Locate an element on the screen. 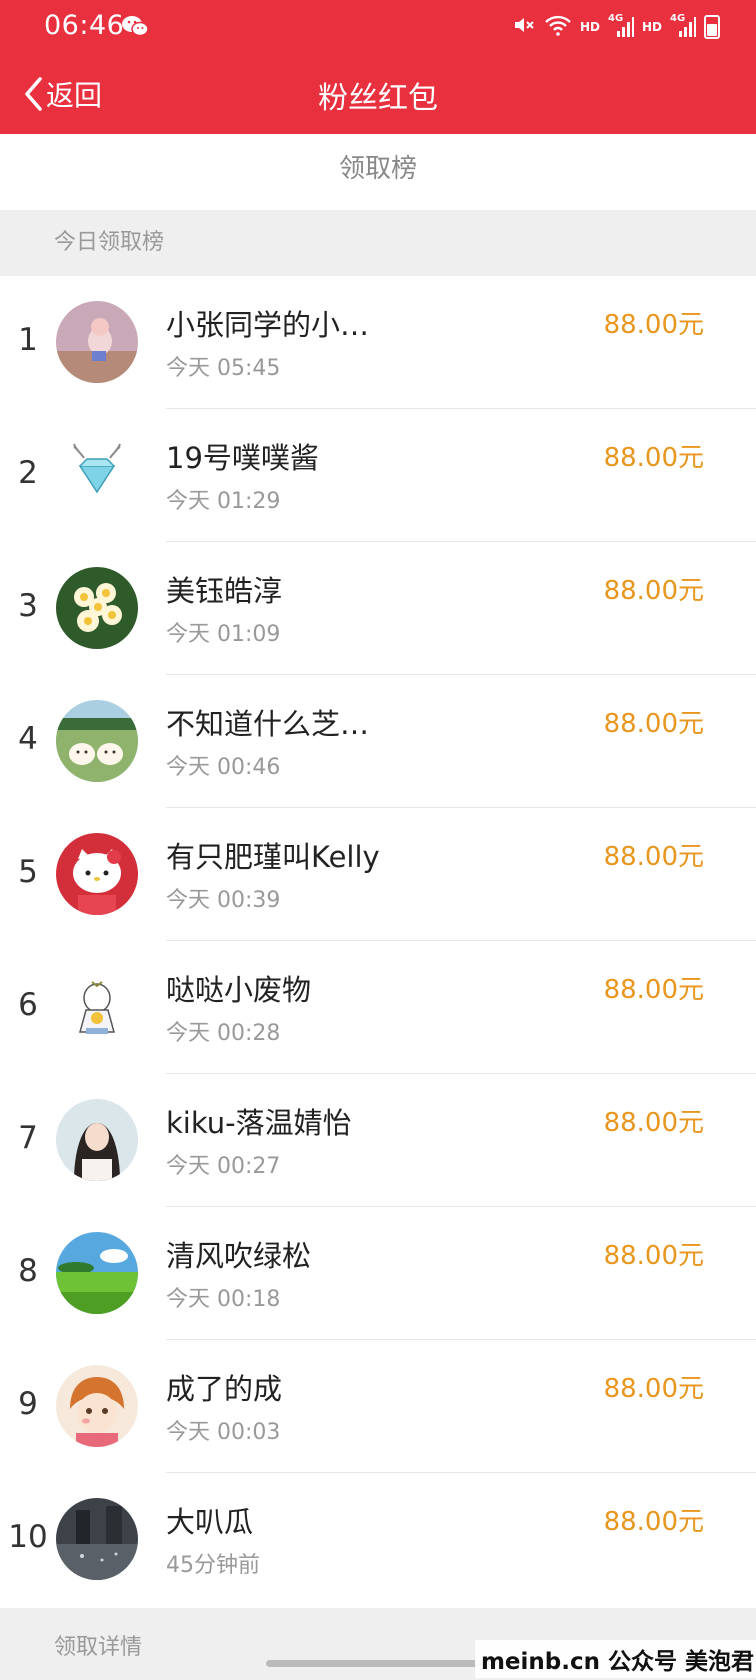  wifi-icon is located at coordinates (558, 27).